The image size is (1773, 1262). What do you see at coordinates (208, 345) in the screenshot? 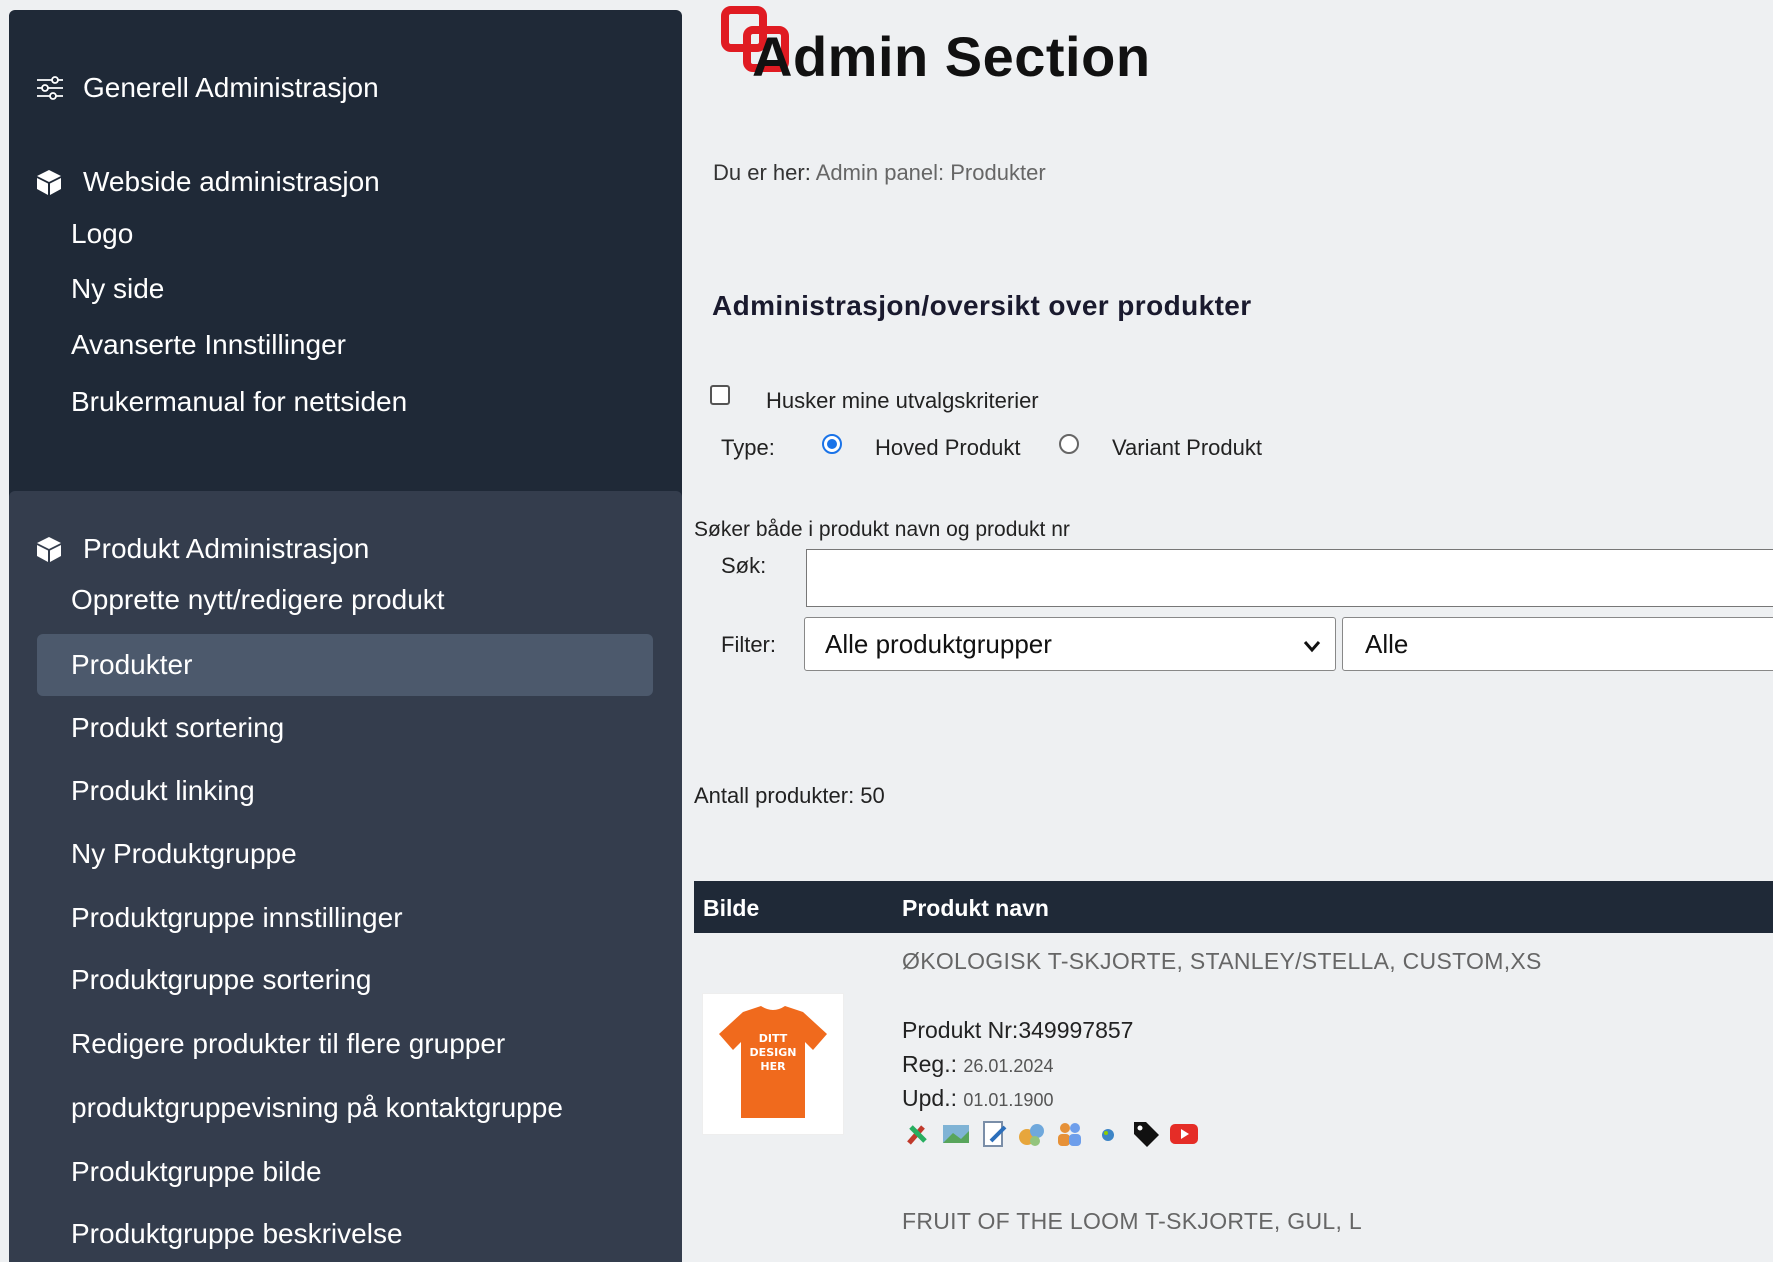
I see `sidebar-item-avanserte-innstillinger: Avanserte Innstillinger` at bounding box center [208, 345].